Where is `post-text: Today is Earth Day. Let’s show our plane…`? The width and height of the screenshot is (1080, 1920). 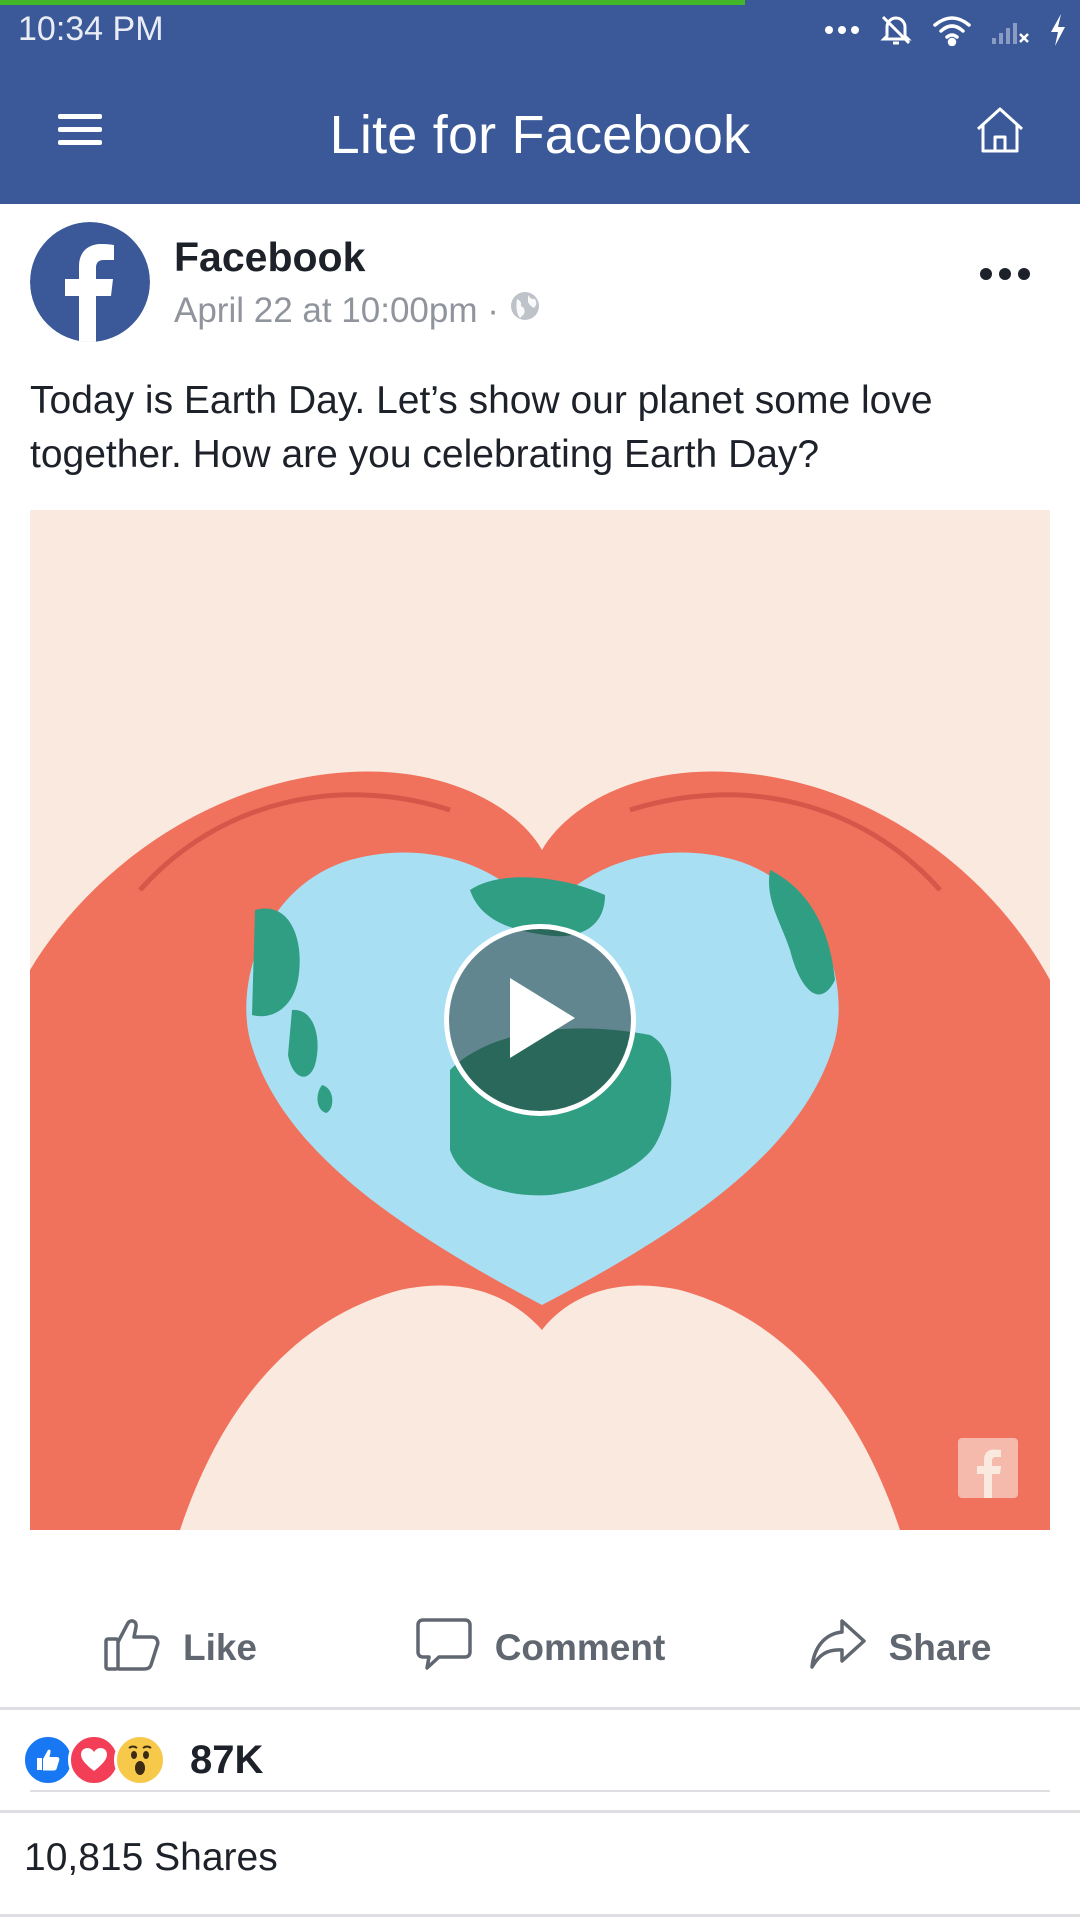
post-text: Today is Earth Day. Let’s show our plane… is located at coordinates (481, 427).